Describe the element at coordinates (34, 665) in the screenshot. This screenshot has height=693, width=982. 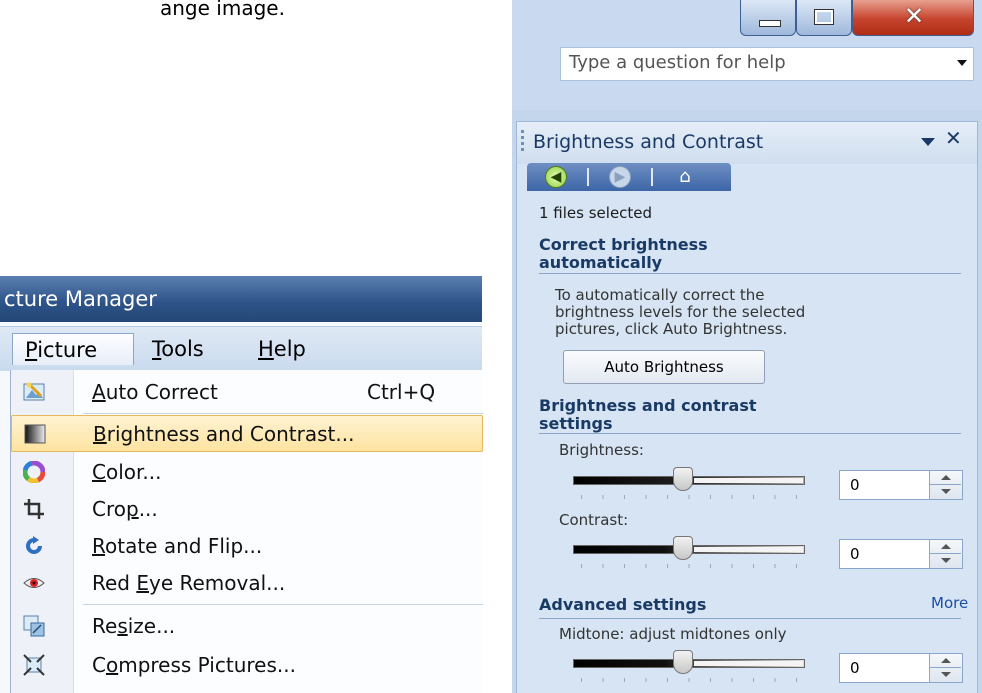
I see `compress-pictures-icon` at that location.